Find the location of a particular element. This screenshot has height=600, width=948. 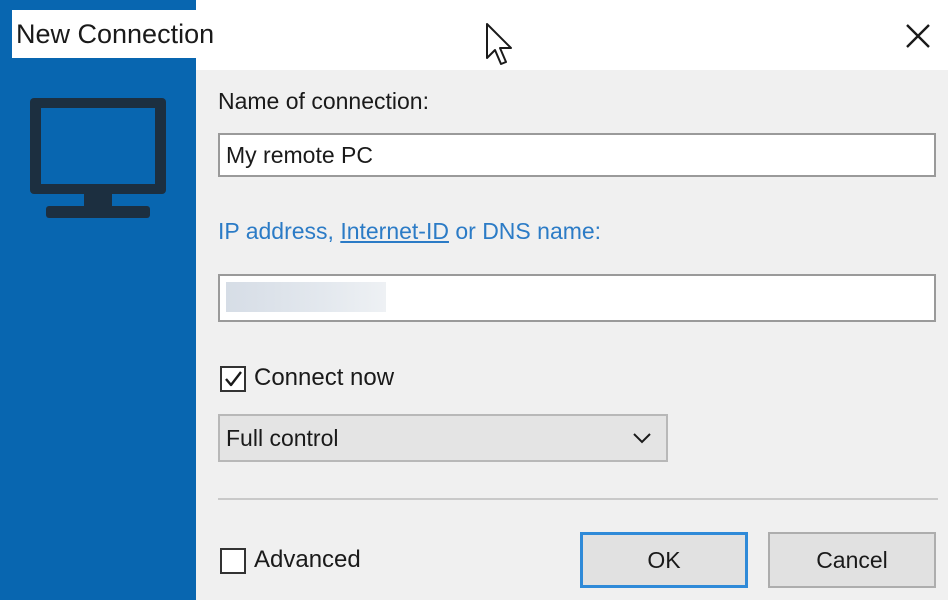

close-button is located at coordinates (918, 36).